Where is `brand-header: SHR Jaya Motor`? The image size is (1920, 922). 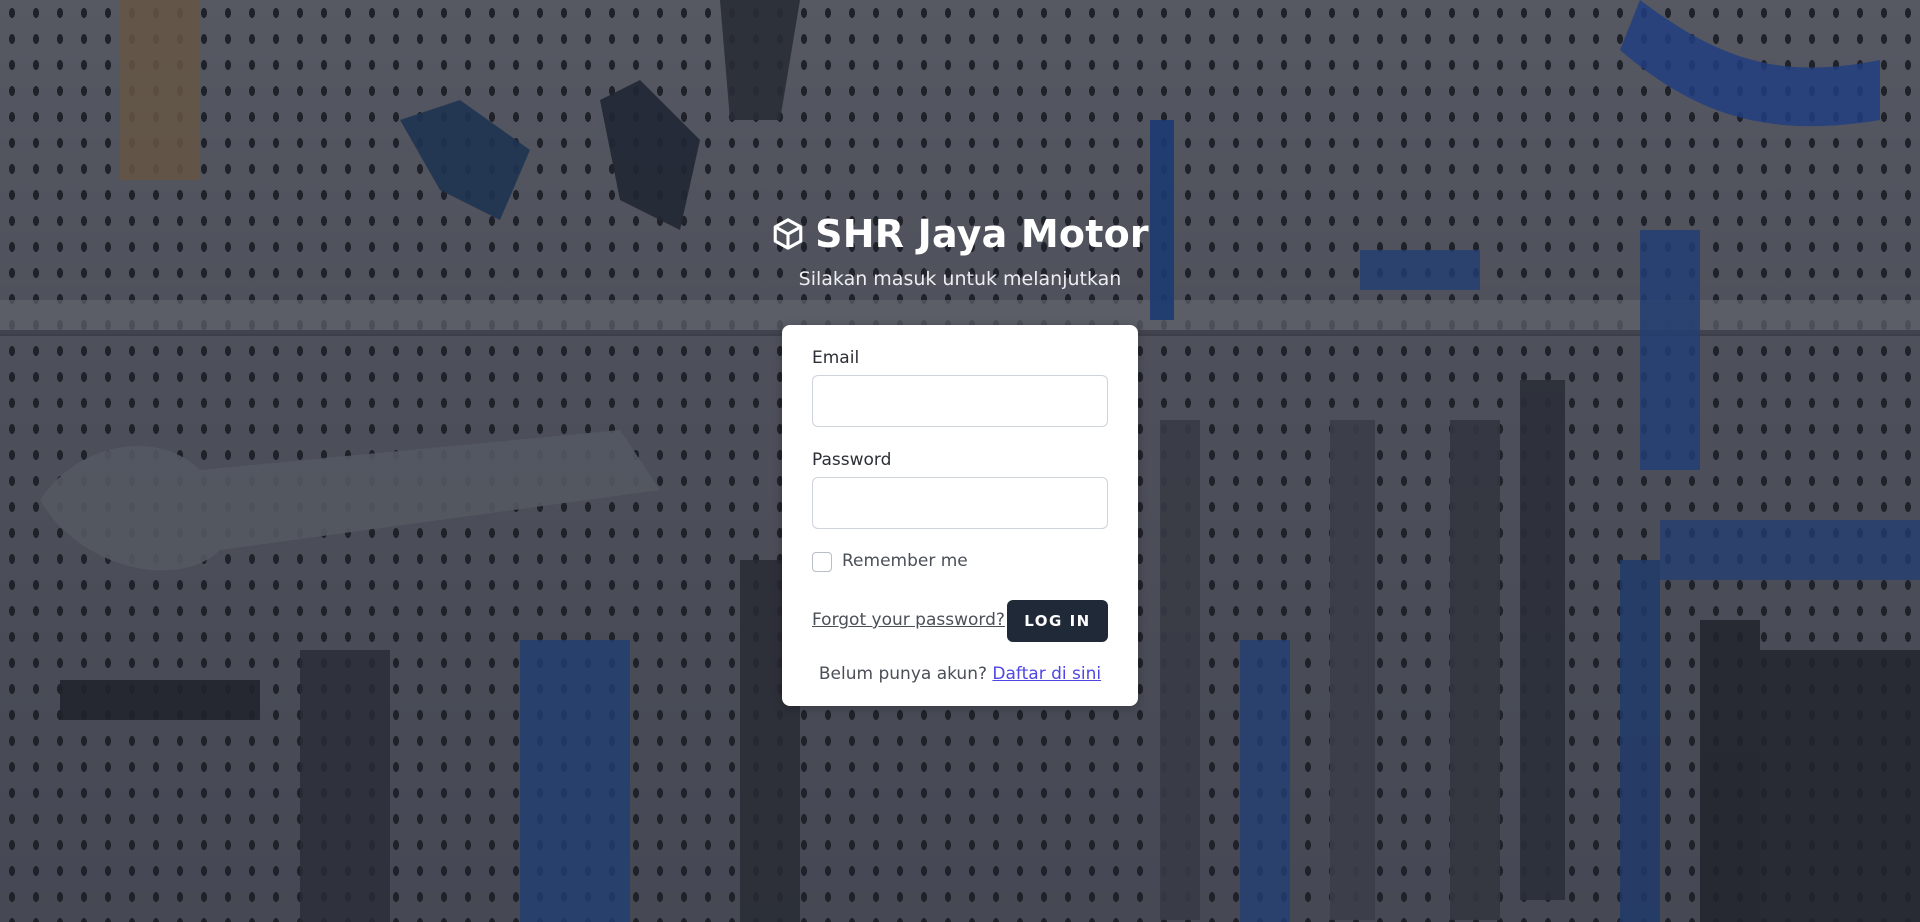
brand-header: SHR Jaya Motor is located at coordinates (960, 234).